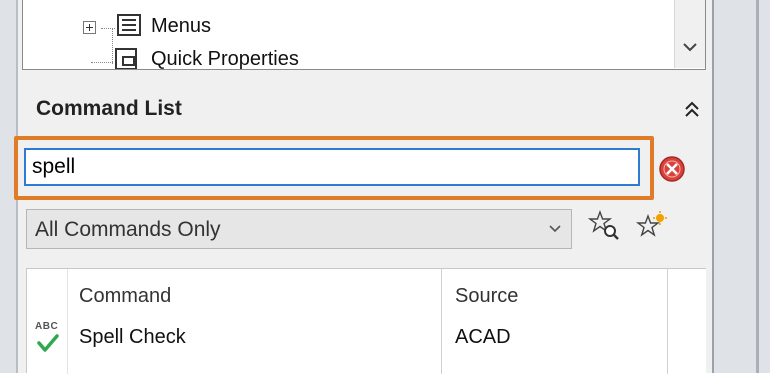 The image size is (770, 374). I want to click on right-dock-strip, so click(741, 186).